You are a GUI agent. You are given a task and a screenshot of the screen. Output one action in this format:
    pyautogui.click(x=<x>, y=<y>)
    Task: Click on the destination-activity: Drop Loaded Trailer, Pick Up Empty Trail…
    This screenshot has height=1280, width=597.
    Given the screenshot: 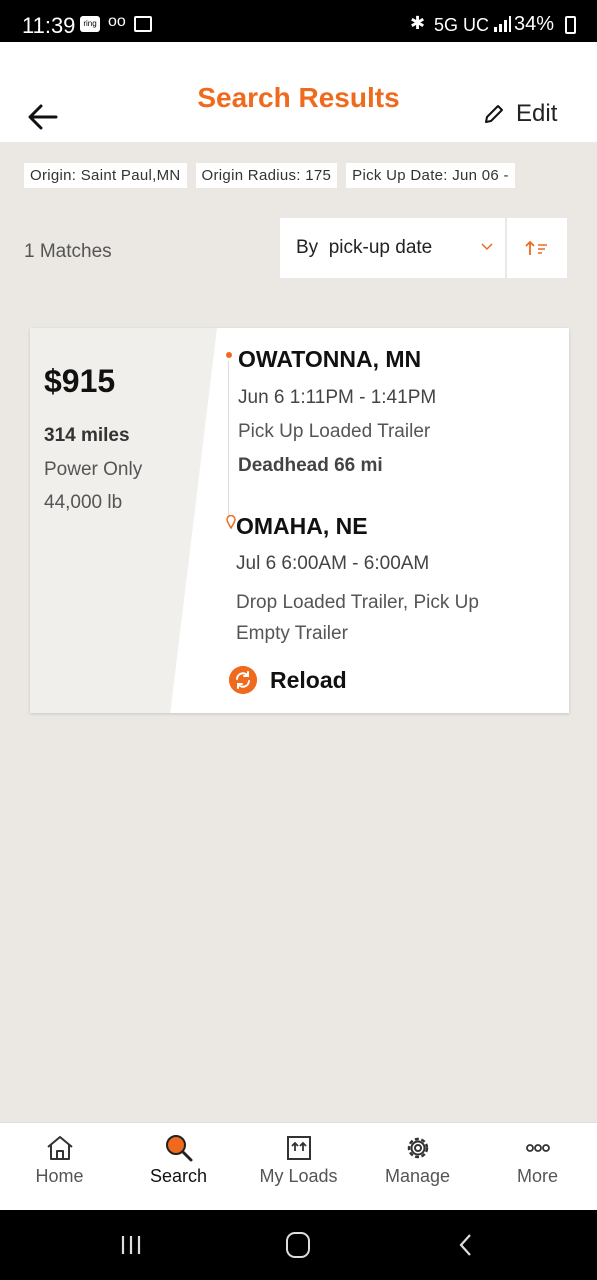 What is the action you would take?
    pyautogui.click(x=357, y=618)
    